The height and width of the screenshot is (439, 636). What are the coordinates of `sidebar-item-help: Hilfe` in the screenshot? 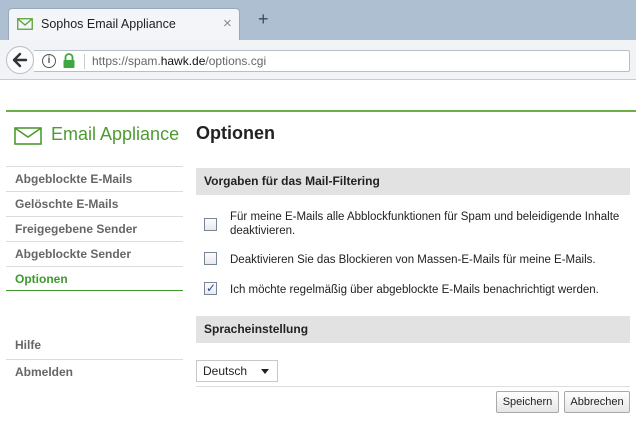 It's located at (94, 345).